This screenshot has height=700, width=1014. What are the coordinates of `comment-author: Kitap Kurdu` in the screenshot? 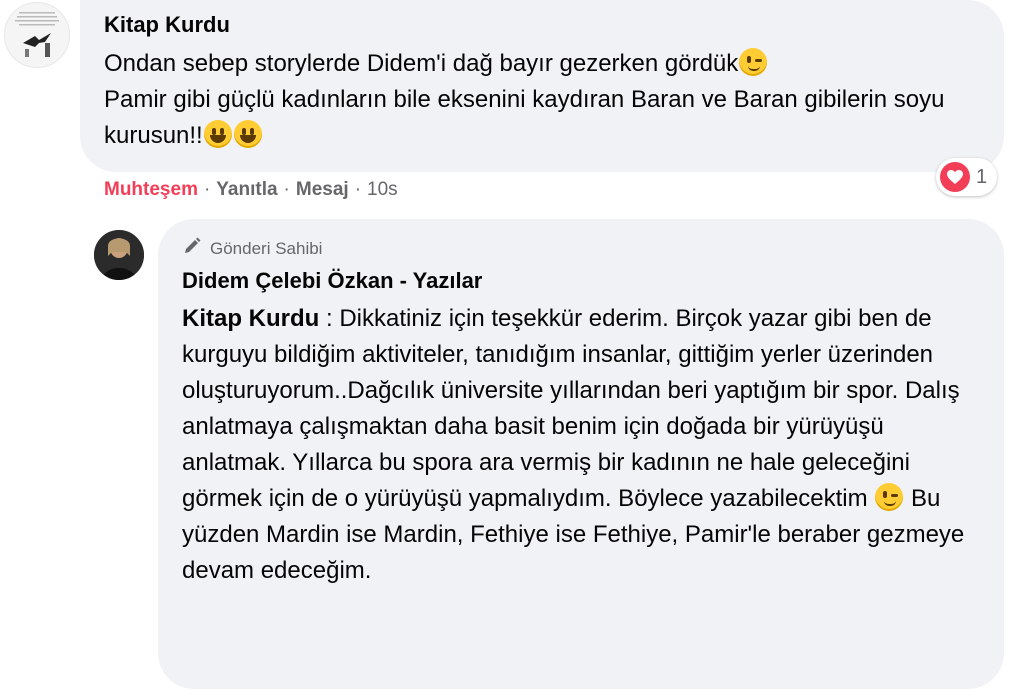 It's located at (167, 25).